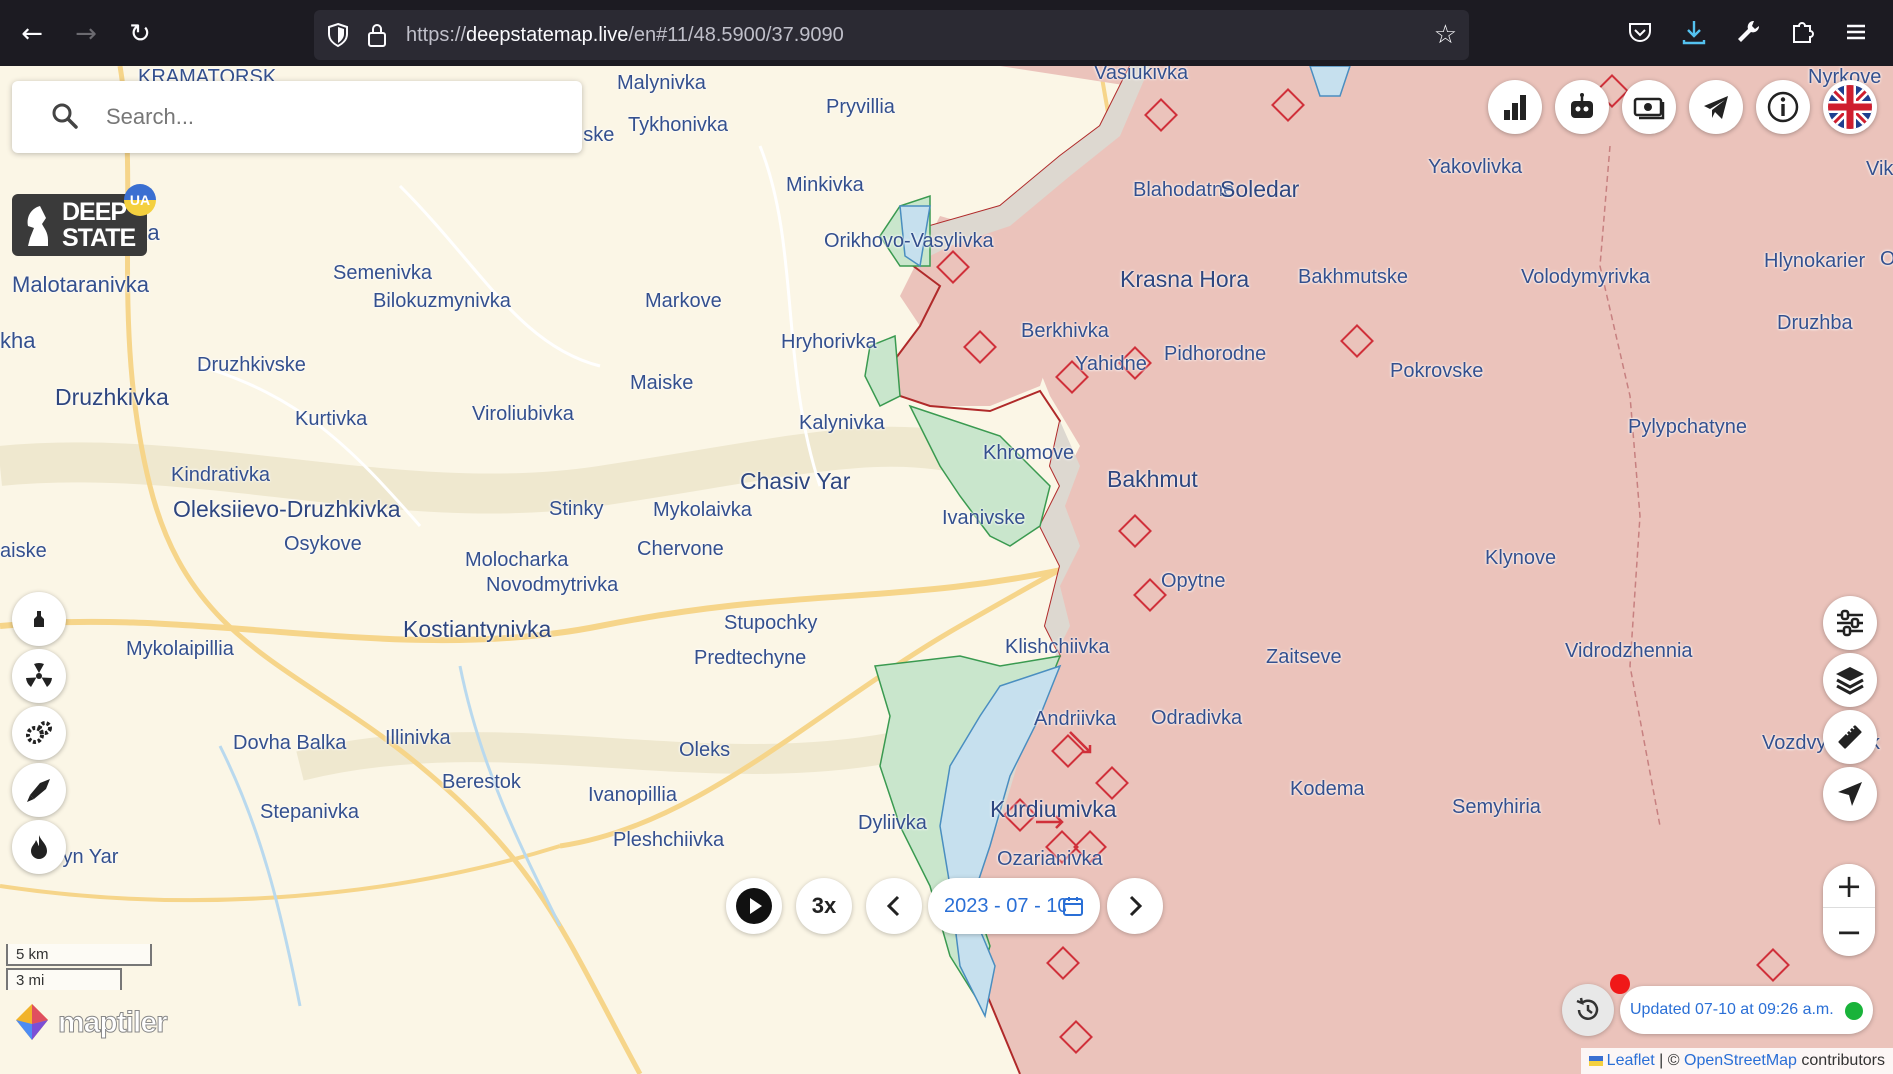  What do you see at coordinates (547, 35) in the screenshot?
I see `url-domain: deepstatemap.live` at bounding box center [547, 35].